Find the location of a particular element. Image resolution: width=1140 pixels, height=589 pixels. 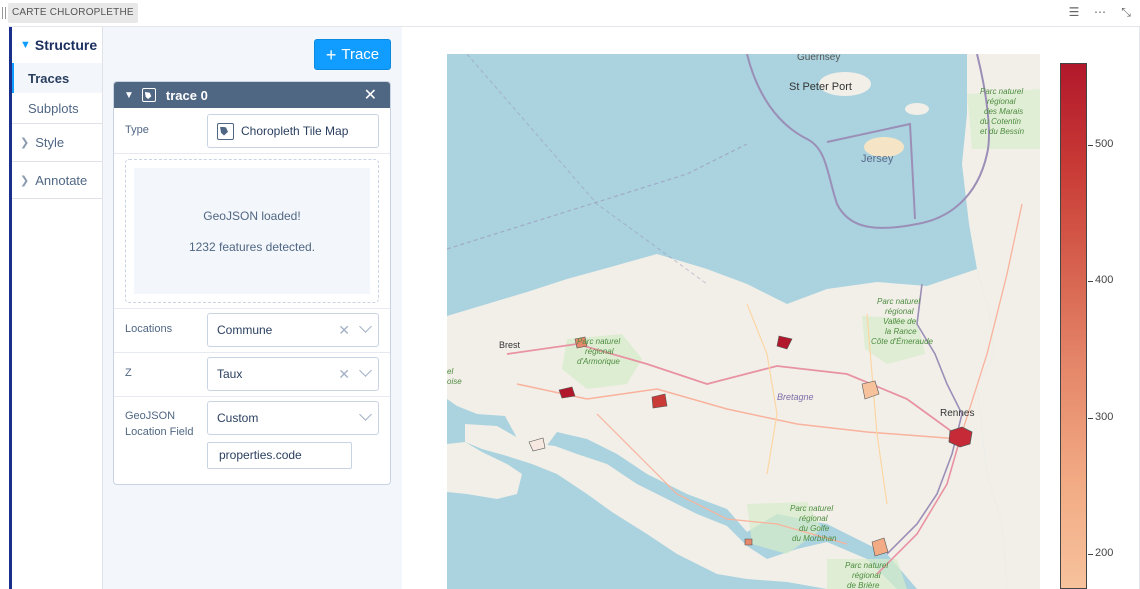

nav-item-traces: Traces is located at coordinates (57, 78).